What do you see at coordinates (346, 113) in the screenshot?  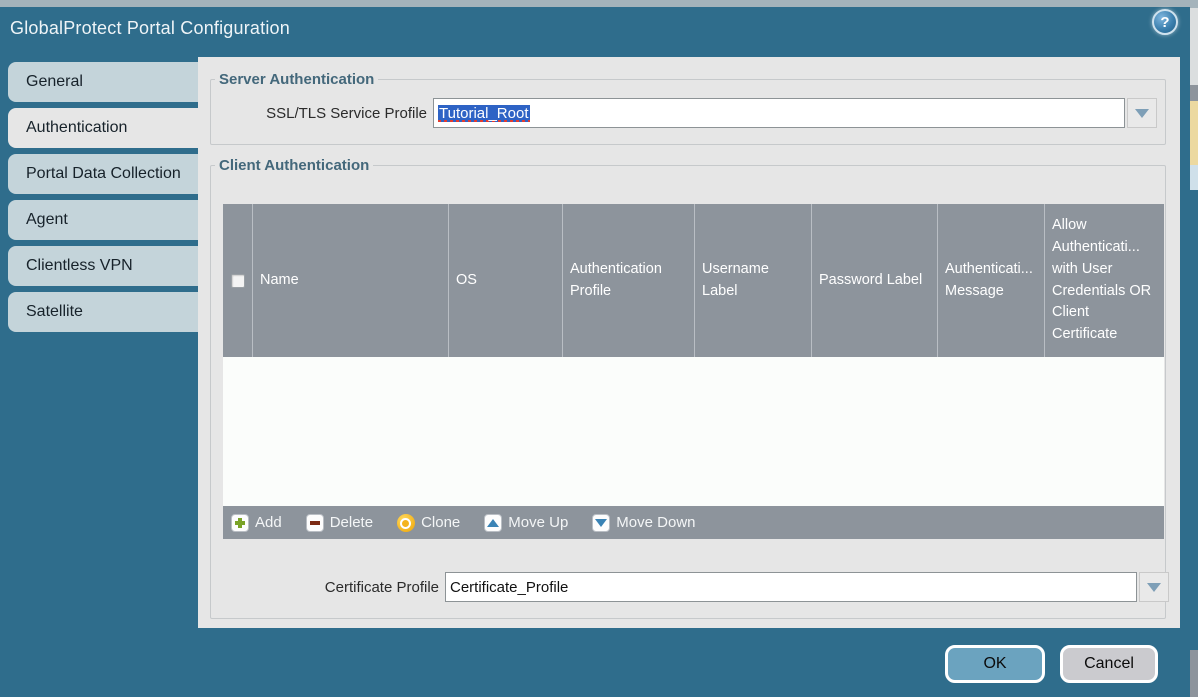 I see `ssl-tls-profile-label: SSL/TLS Service Profile` at bounding box center [346, 113].